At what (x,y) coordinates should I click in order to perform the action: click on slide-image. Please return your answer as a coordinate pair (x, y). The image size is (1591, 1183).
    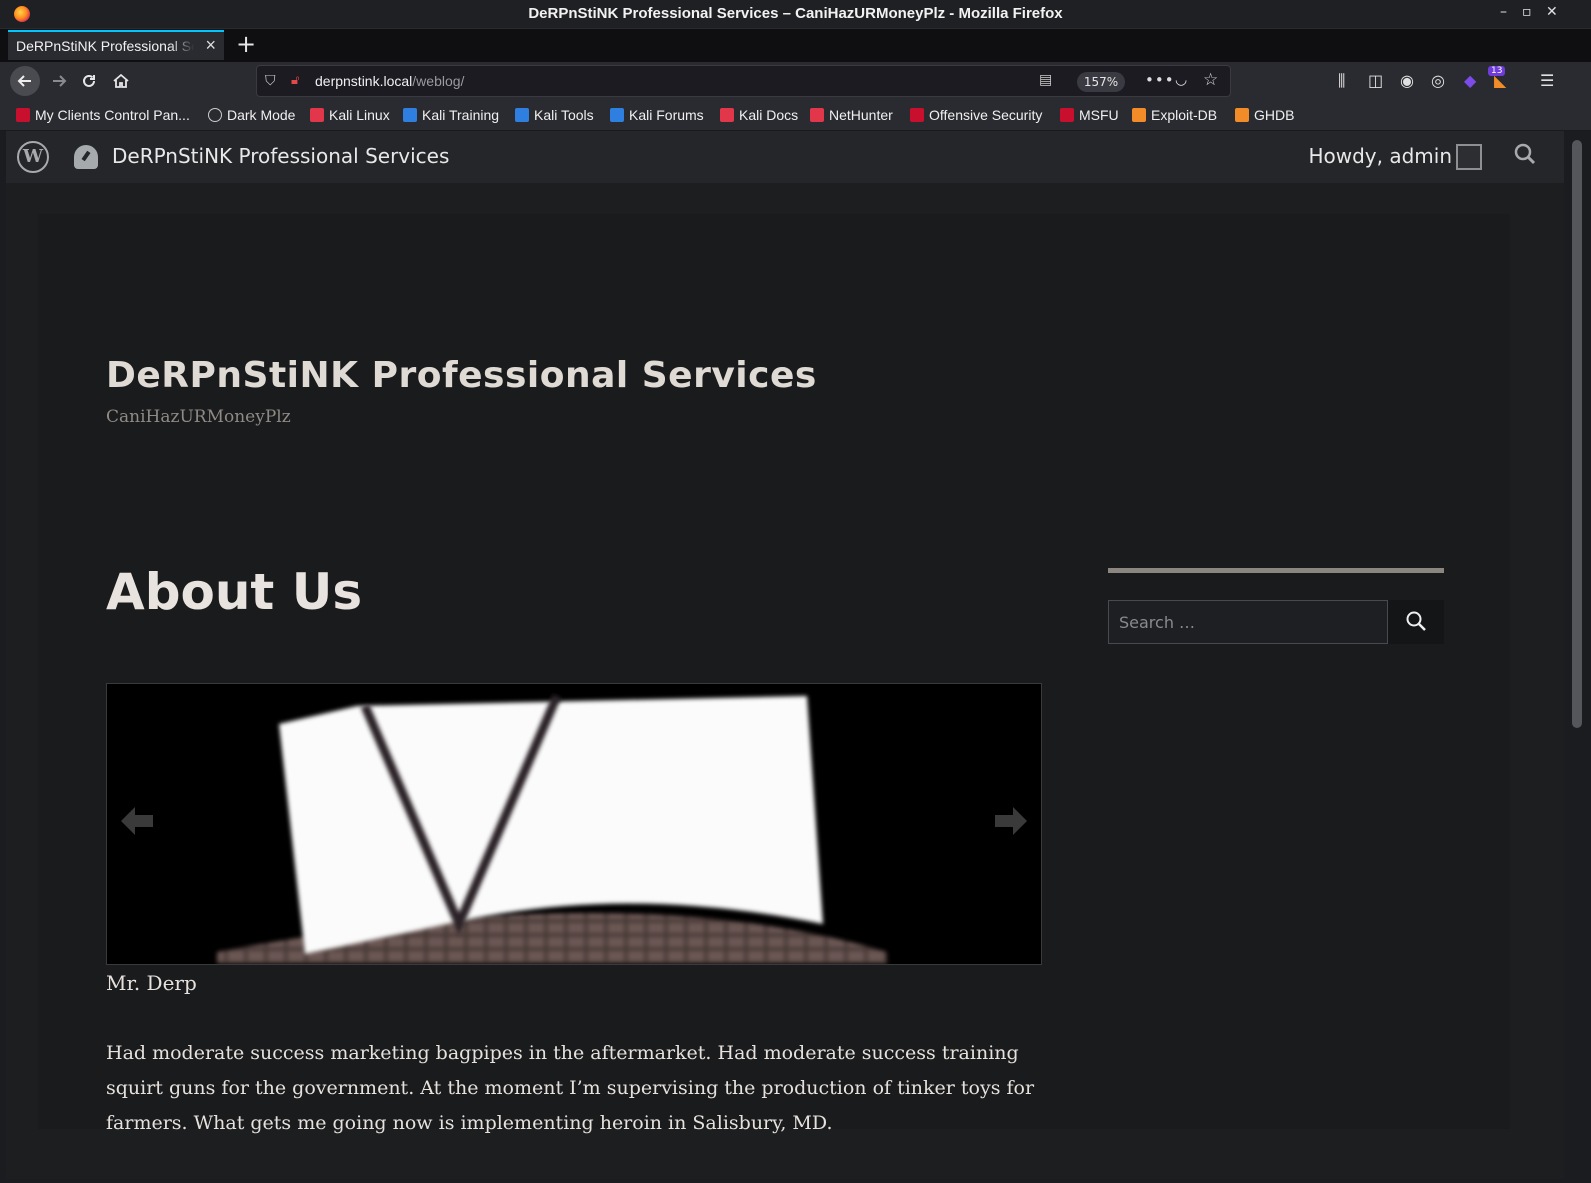
    Looking at the image, I should click on (574, 824).